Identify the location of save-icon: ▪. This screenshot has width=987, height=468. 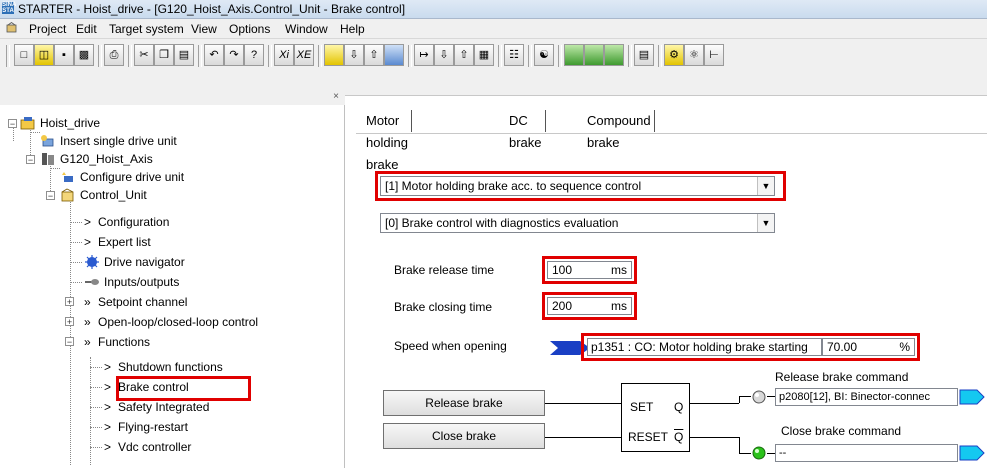
(64, 55).